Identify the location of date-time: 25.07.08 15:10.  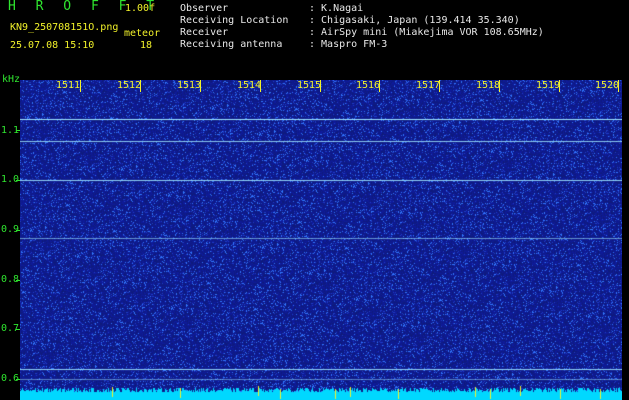
(52, 45).